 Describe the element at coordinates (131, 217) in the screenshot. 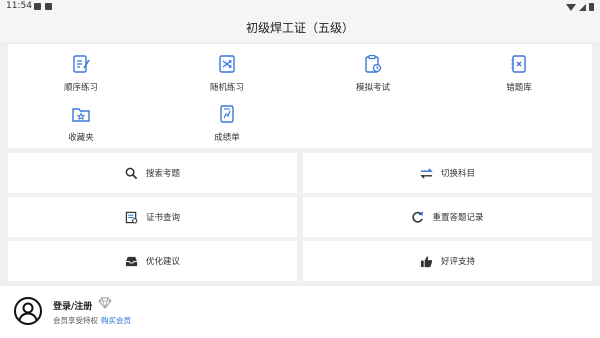

I see `certificate-icon` at that location.